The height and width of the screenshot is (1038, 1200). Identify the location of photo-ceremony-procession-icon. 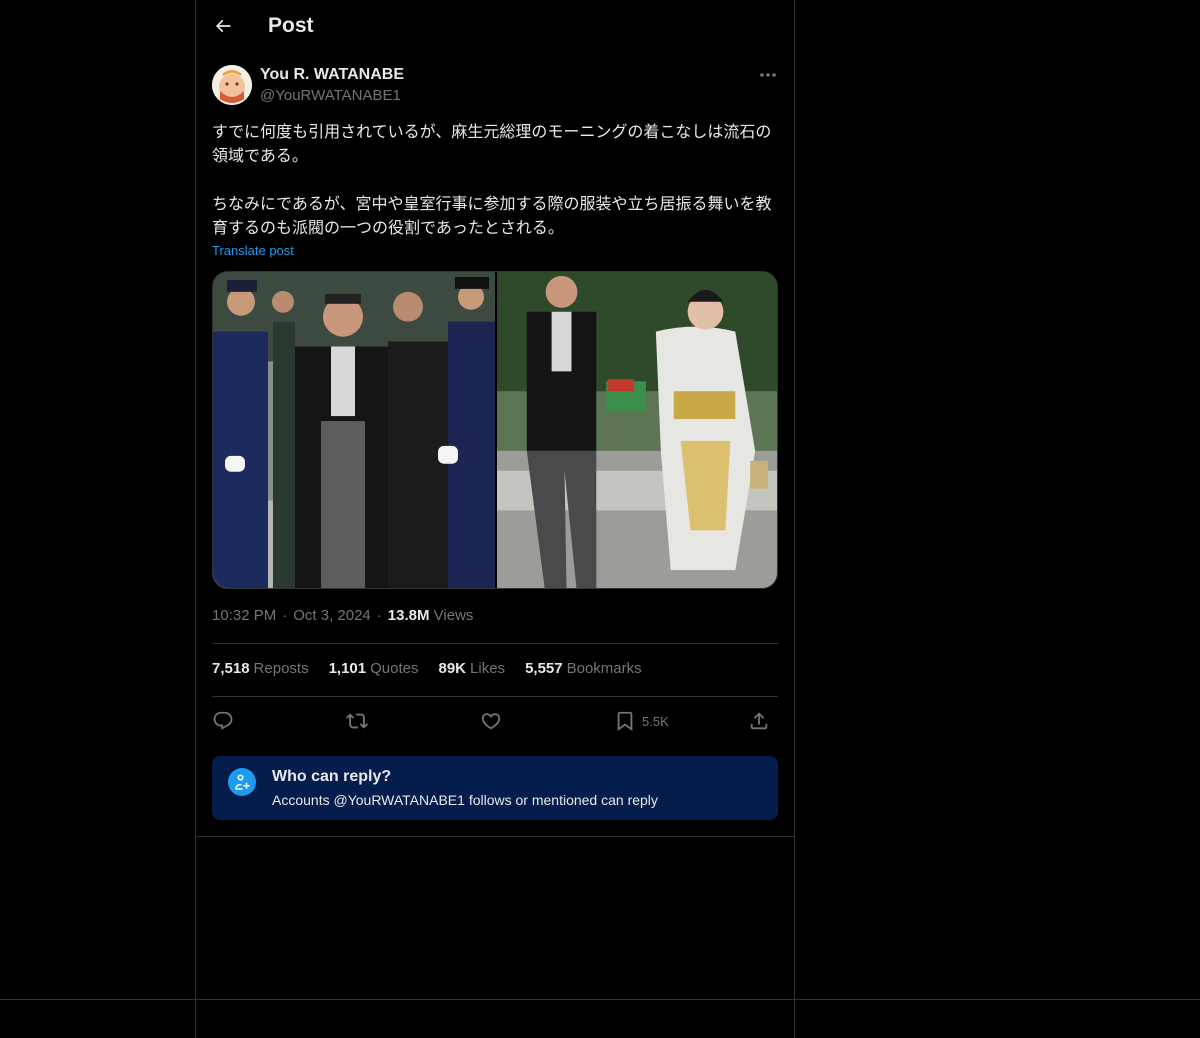
(354, 430).